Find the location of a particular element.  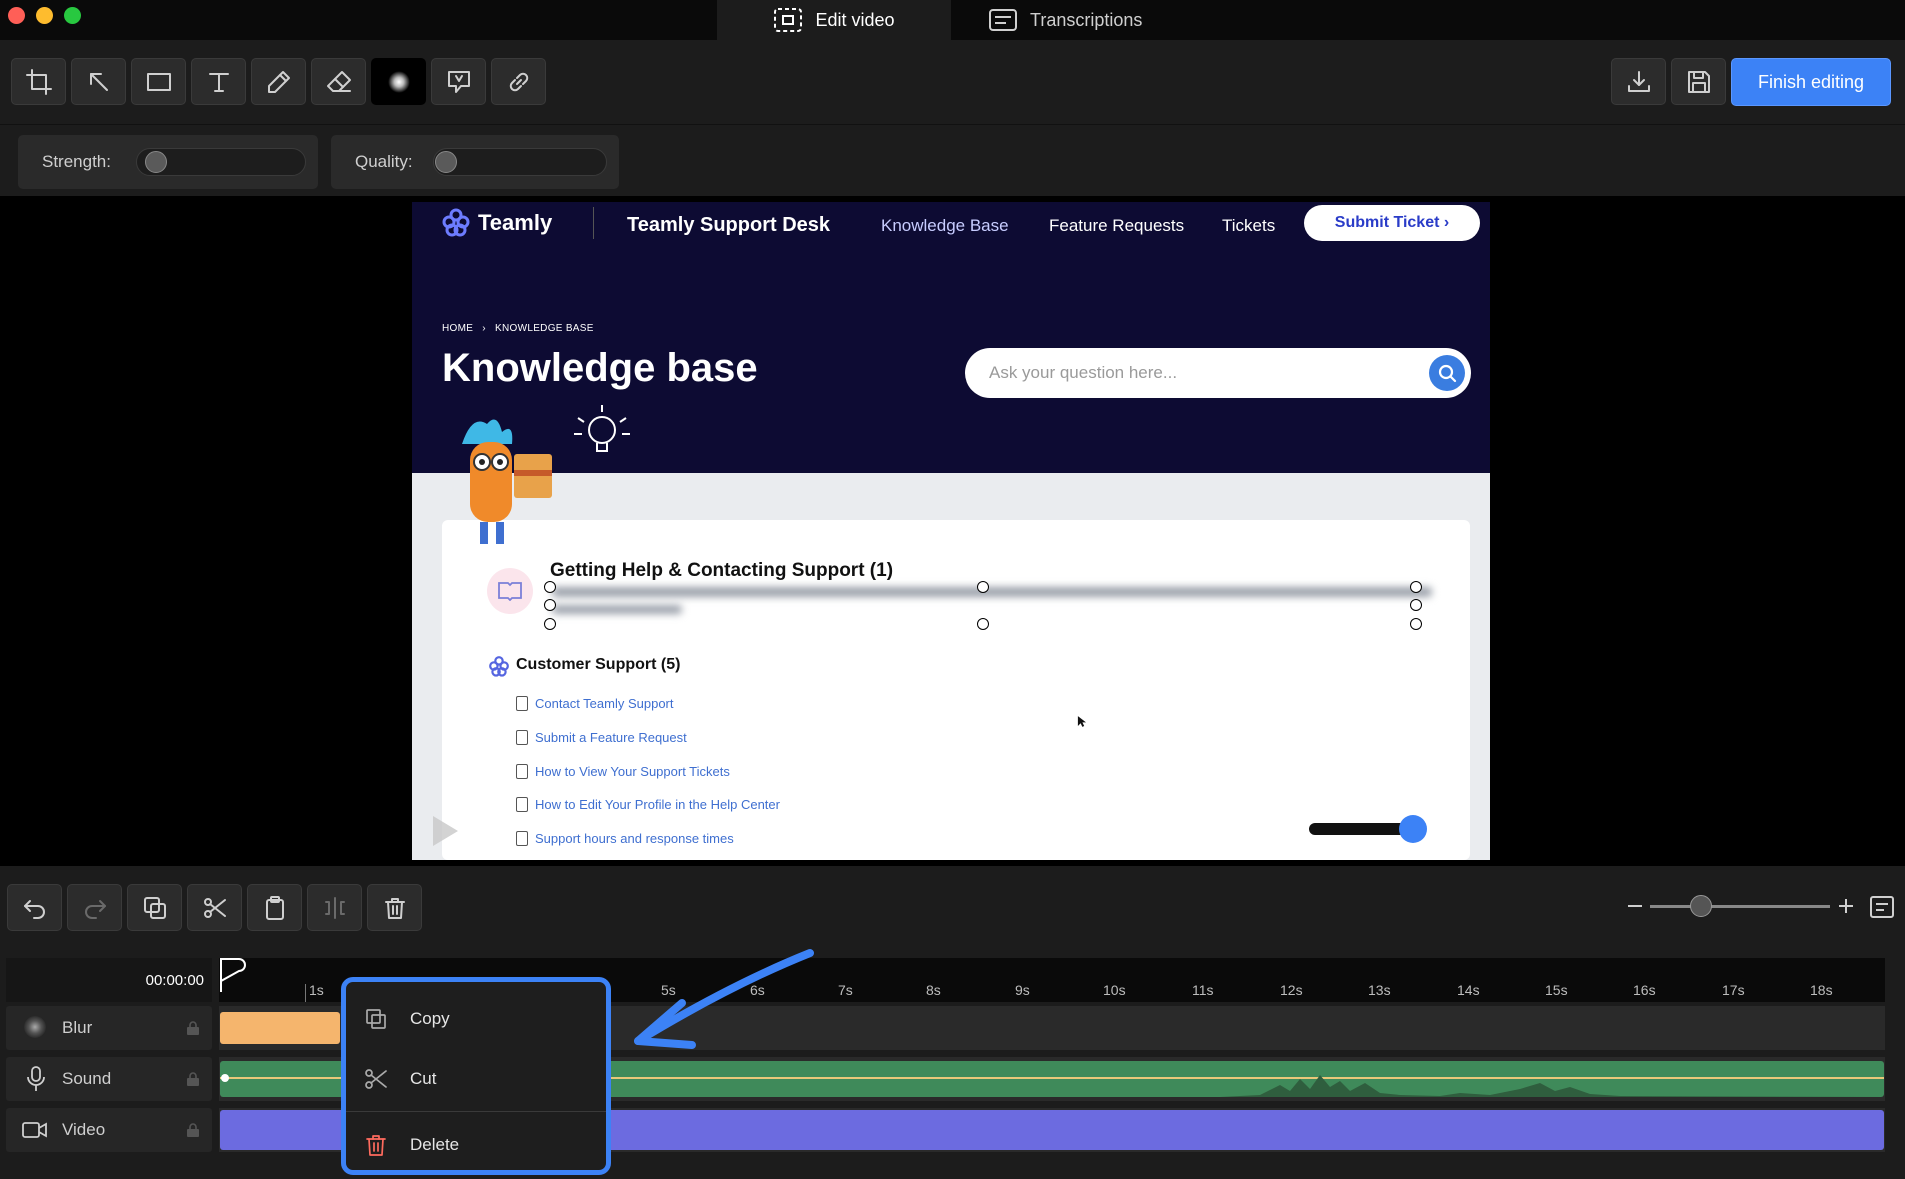

callout-tool-button is located at coordinates (458, 81).